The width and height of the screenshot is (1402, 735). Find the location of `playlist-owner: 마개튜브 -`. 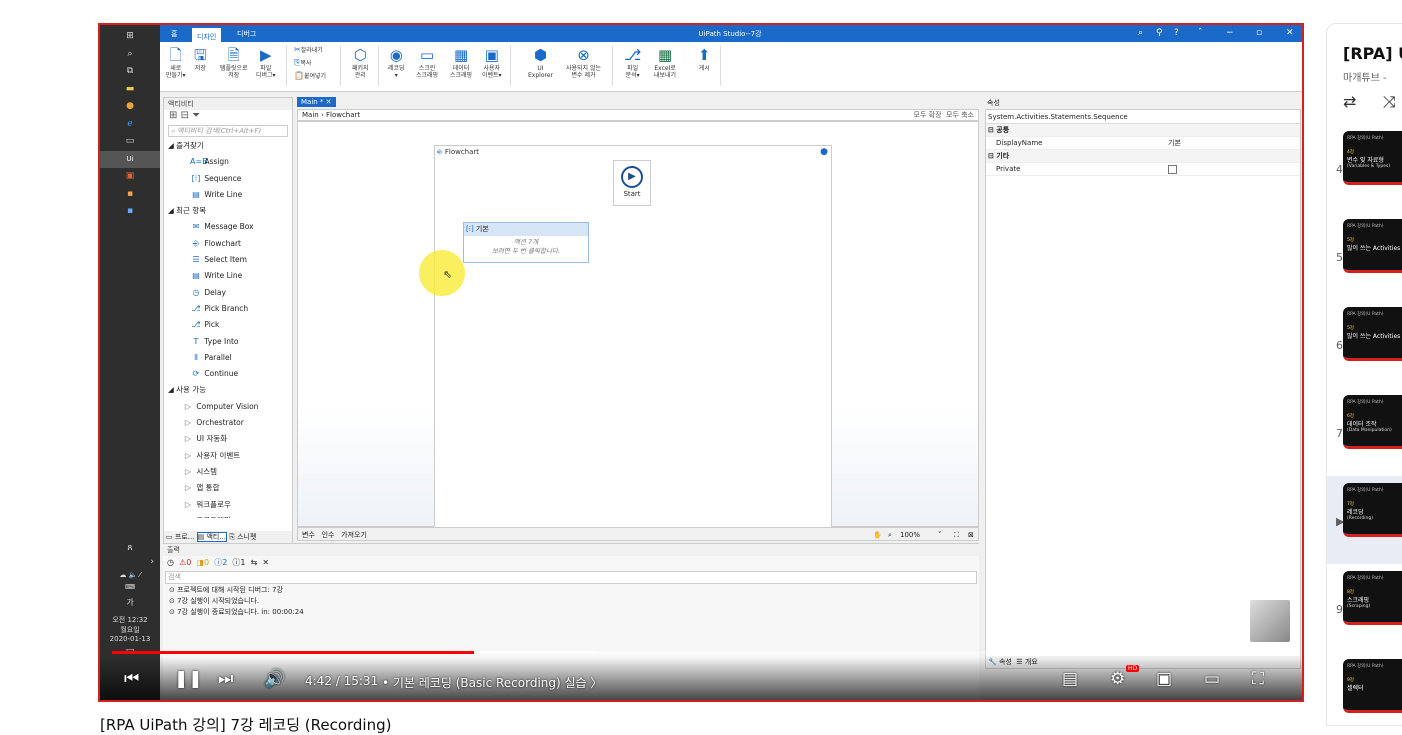

playlist-owner: 마개튜브 - is located at coordinates (1365, 76).